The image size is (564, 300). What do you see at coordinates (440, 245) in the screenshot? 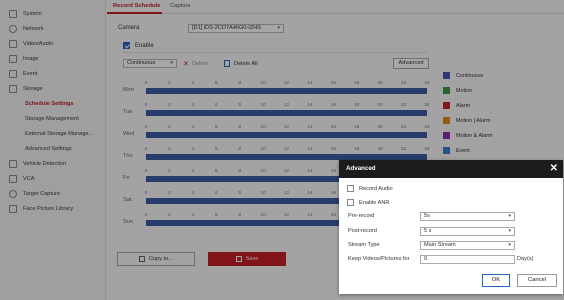
I see `stream-type-value: Main Stream` at bounding box center [440, 245].